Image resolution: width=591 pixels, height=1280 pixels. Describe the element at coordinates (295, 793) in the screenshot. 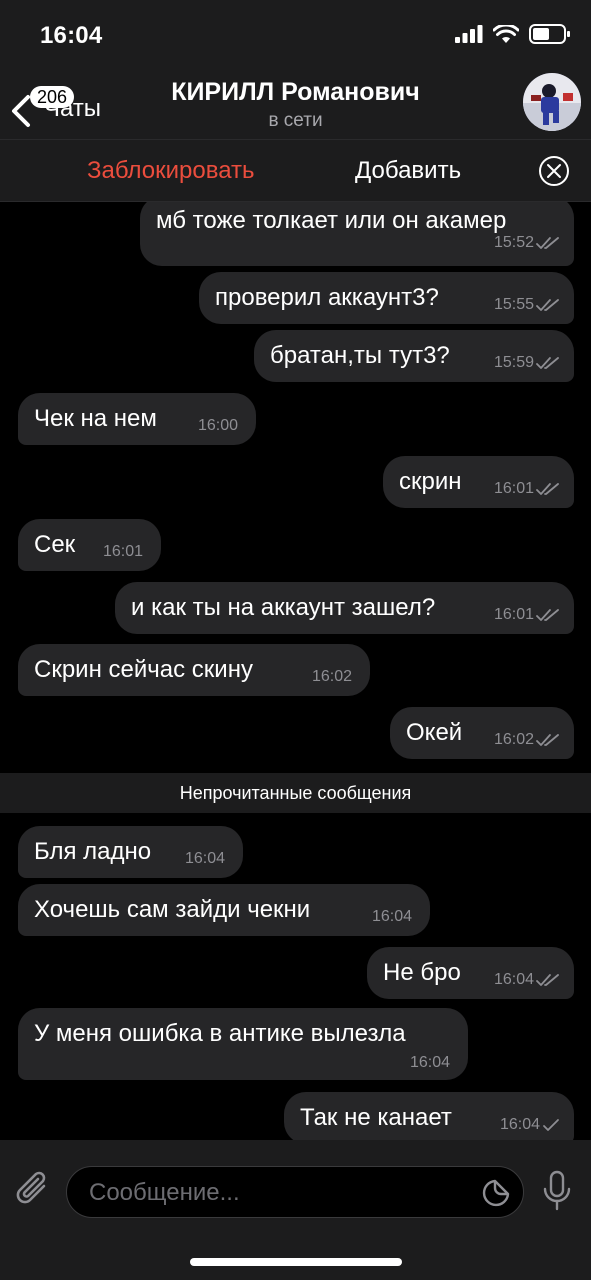

I see `unread-divider: Непрочитанные сообщения` at that location.